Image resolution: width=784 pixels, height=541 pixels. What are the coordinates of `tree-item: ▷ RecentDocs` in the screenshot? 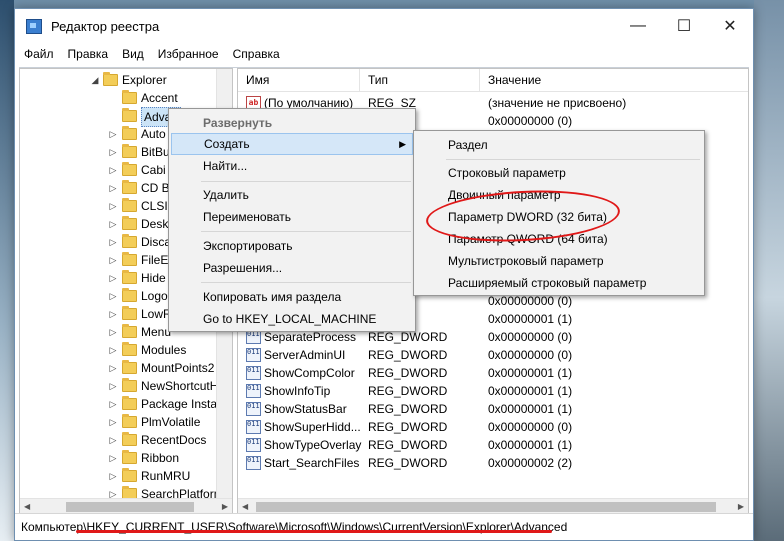 It's located at (118, 440).